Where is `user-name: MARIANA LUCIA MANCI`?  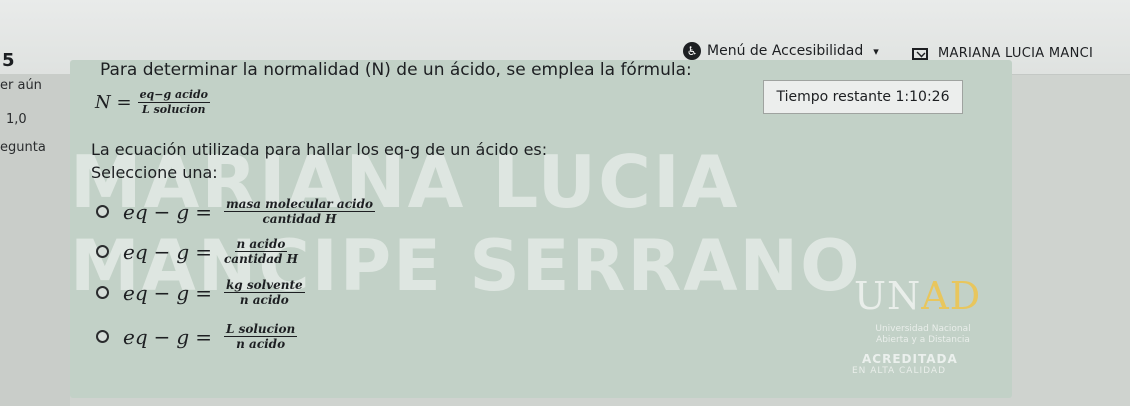 user-name: MARIANA LUCIA MANCI is located at coordinates (1016, 53).